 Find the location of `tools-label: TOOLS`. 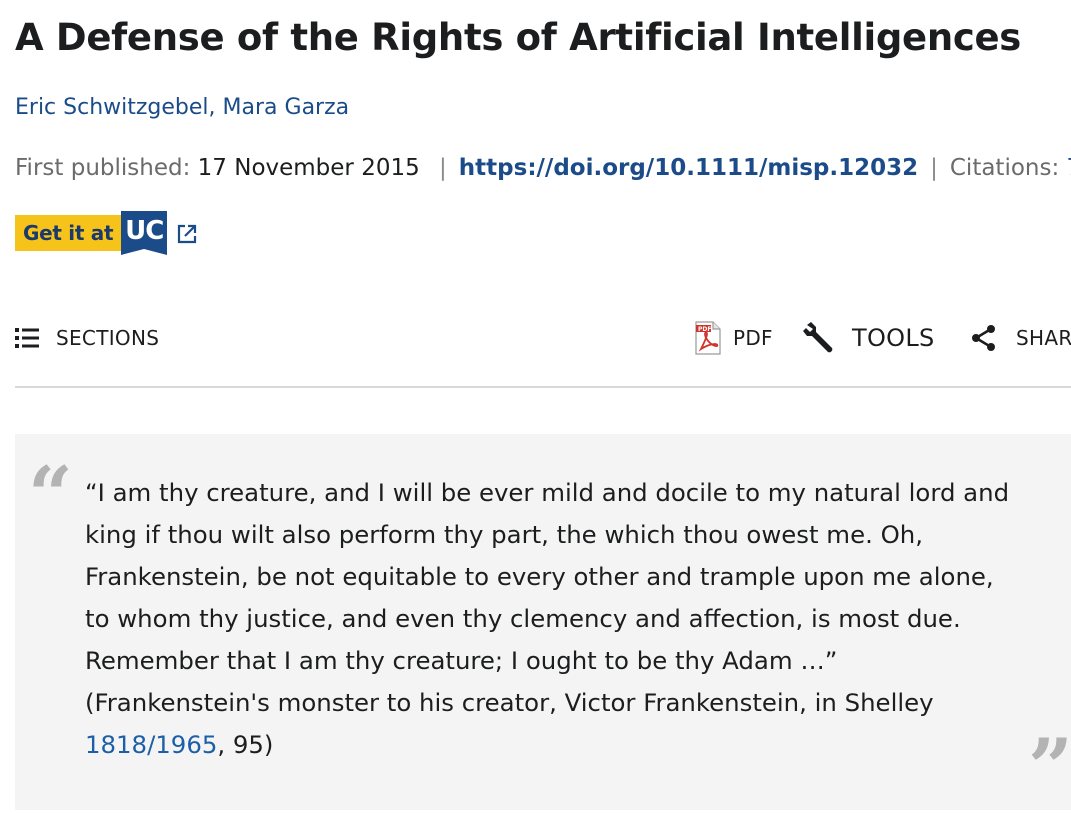

tools-label: TOOLS is located at coordinates (893, 338).